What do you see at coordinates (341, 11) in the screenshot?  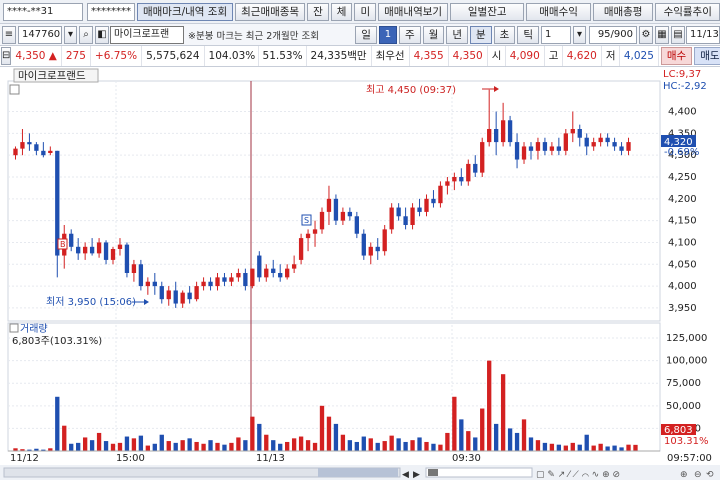 I see `filled-button: 체` at bounding box center [341, 11].